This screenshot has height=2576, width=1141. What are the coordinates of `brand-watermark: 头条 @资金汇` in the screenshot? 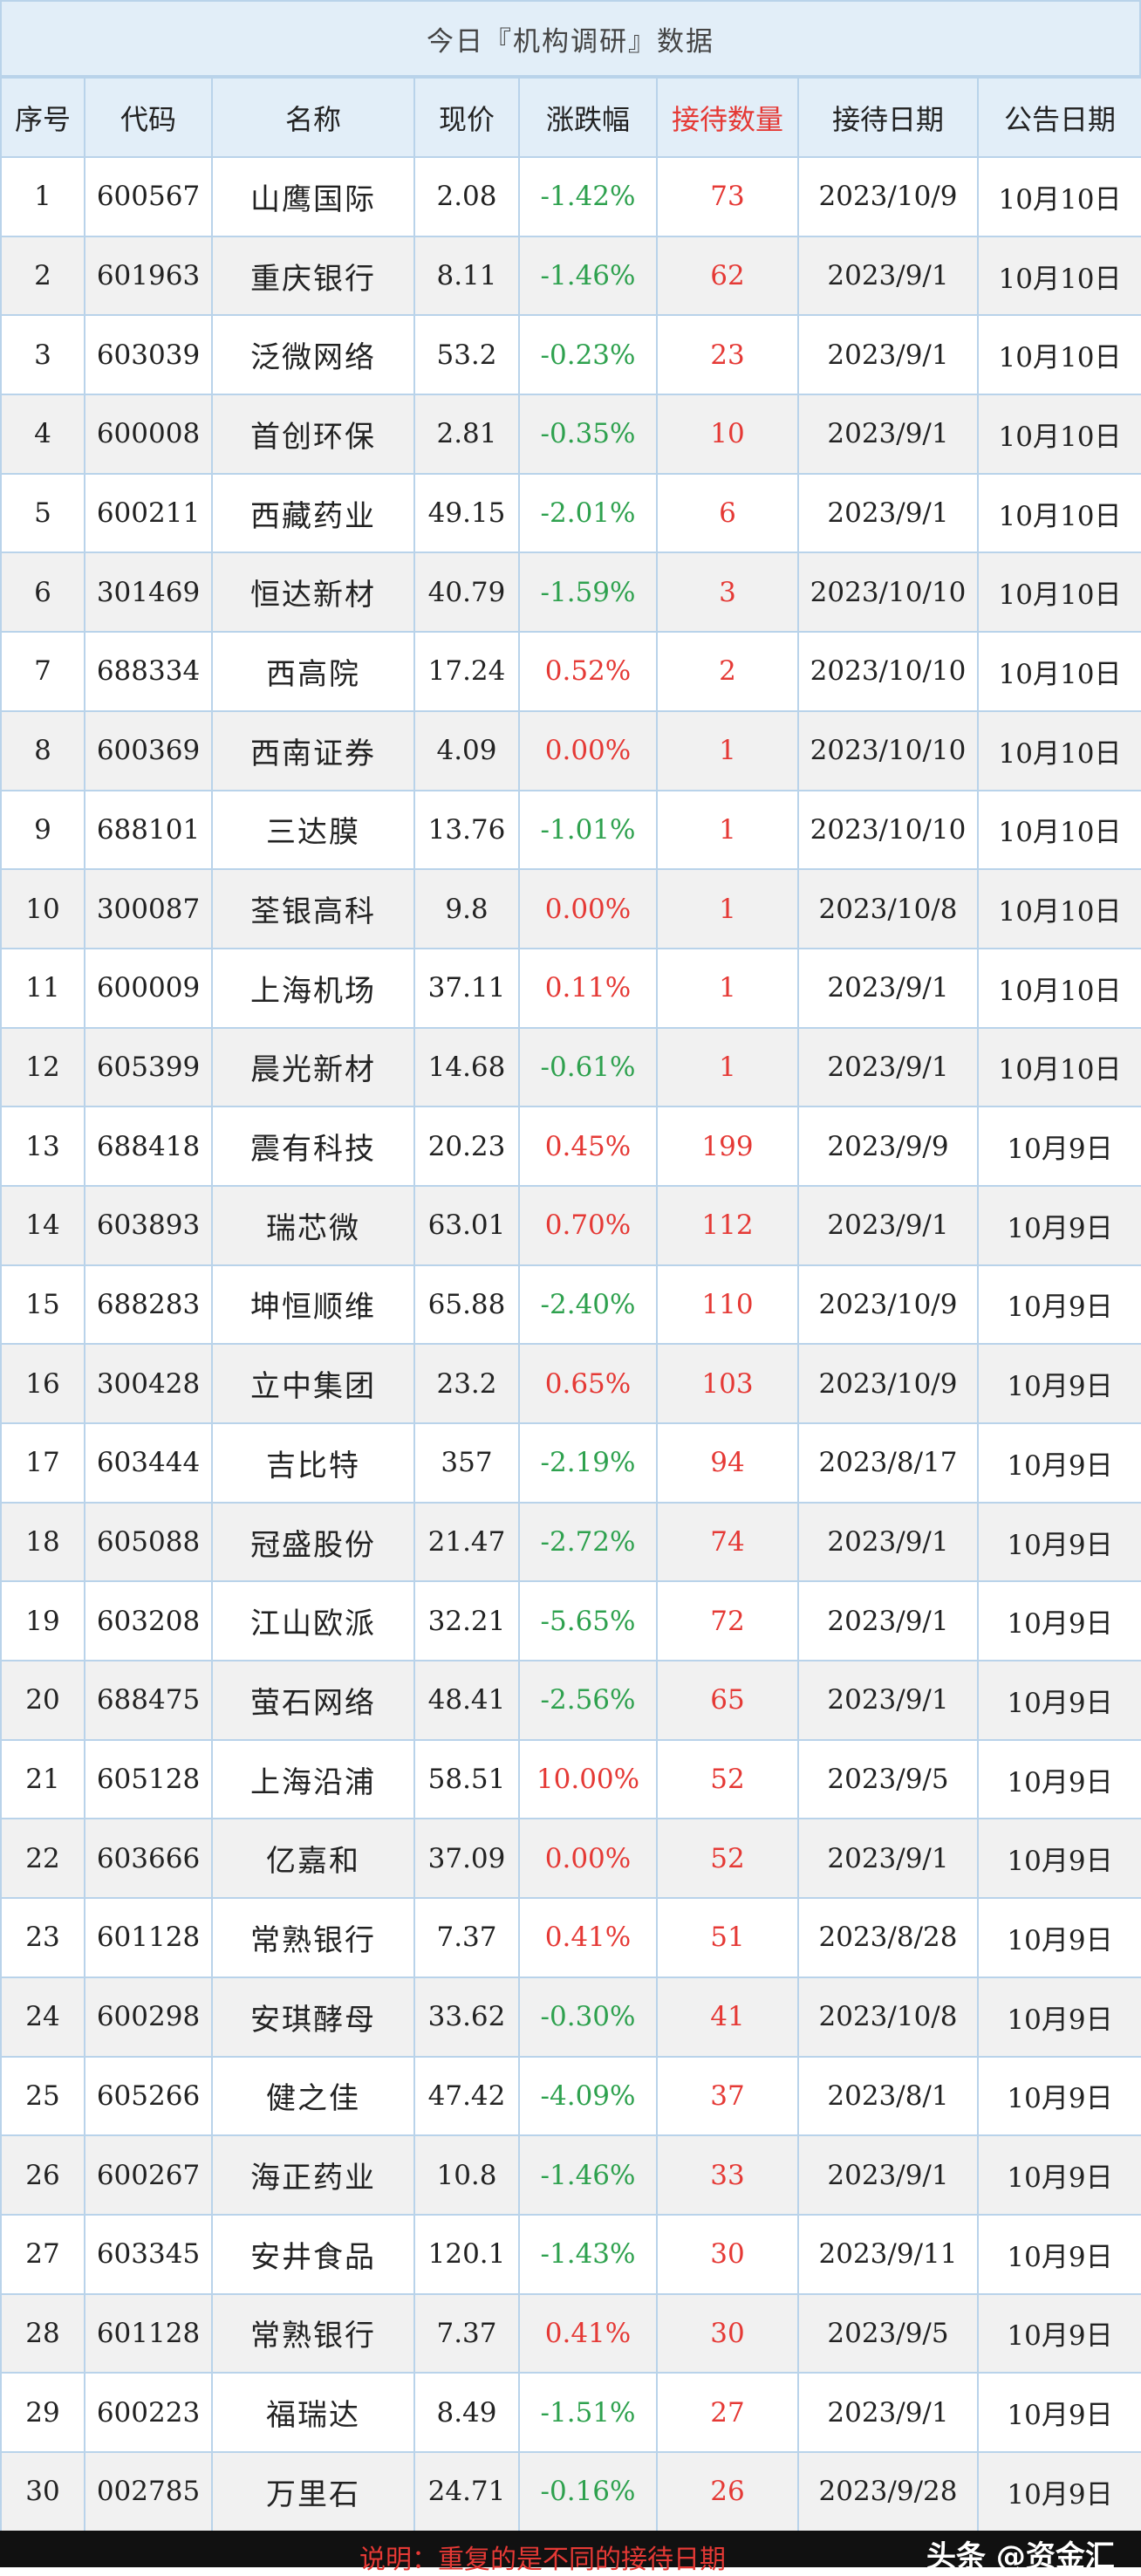 It's located at (1021, 2556).